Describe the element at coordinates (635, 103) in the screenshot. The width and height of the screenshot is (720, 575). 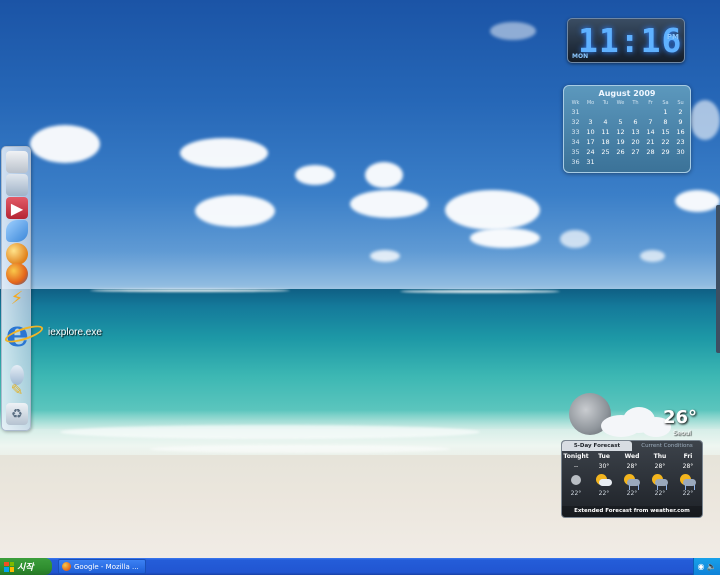
I see `calendar-header: Th` at that location.